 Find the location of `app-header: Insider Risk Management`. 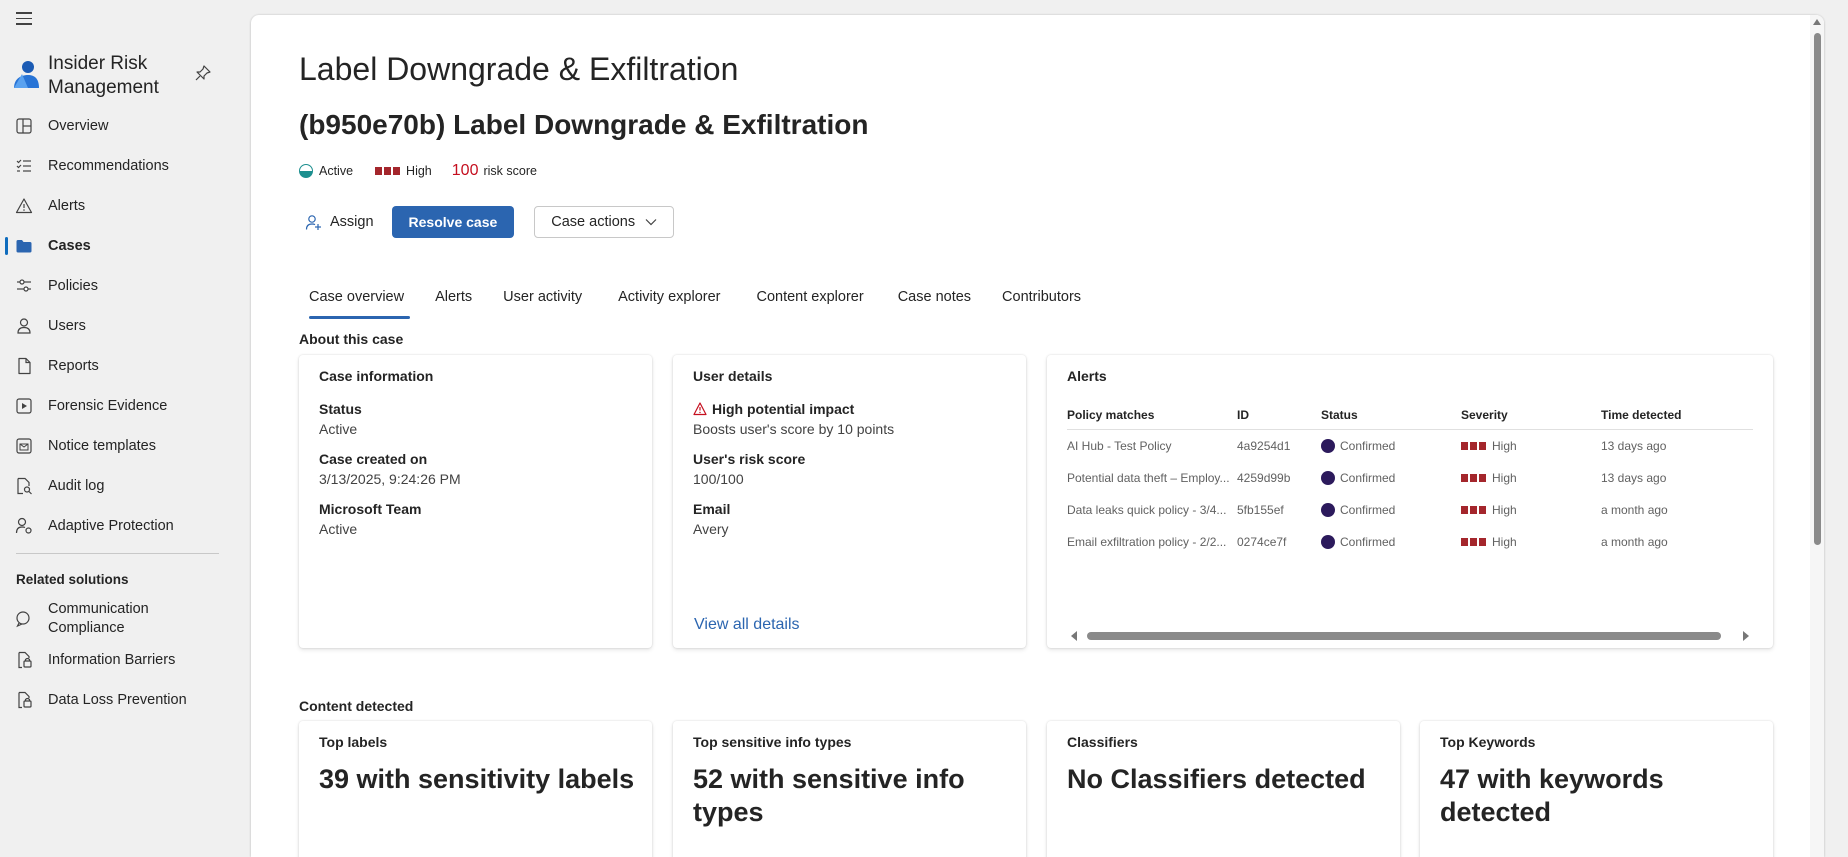

app-header: Insider Risk Management is located at coordinates (115, 76).